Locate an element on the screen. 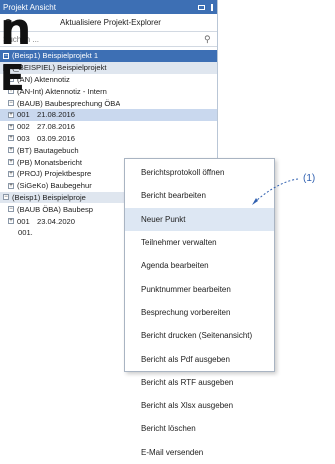 This screenshot has width=335, height=464. context-menu-item: Besprechung vorbereiten is located at coordinates (199, 312).